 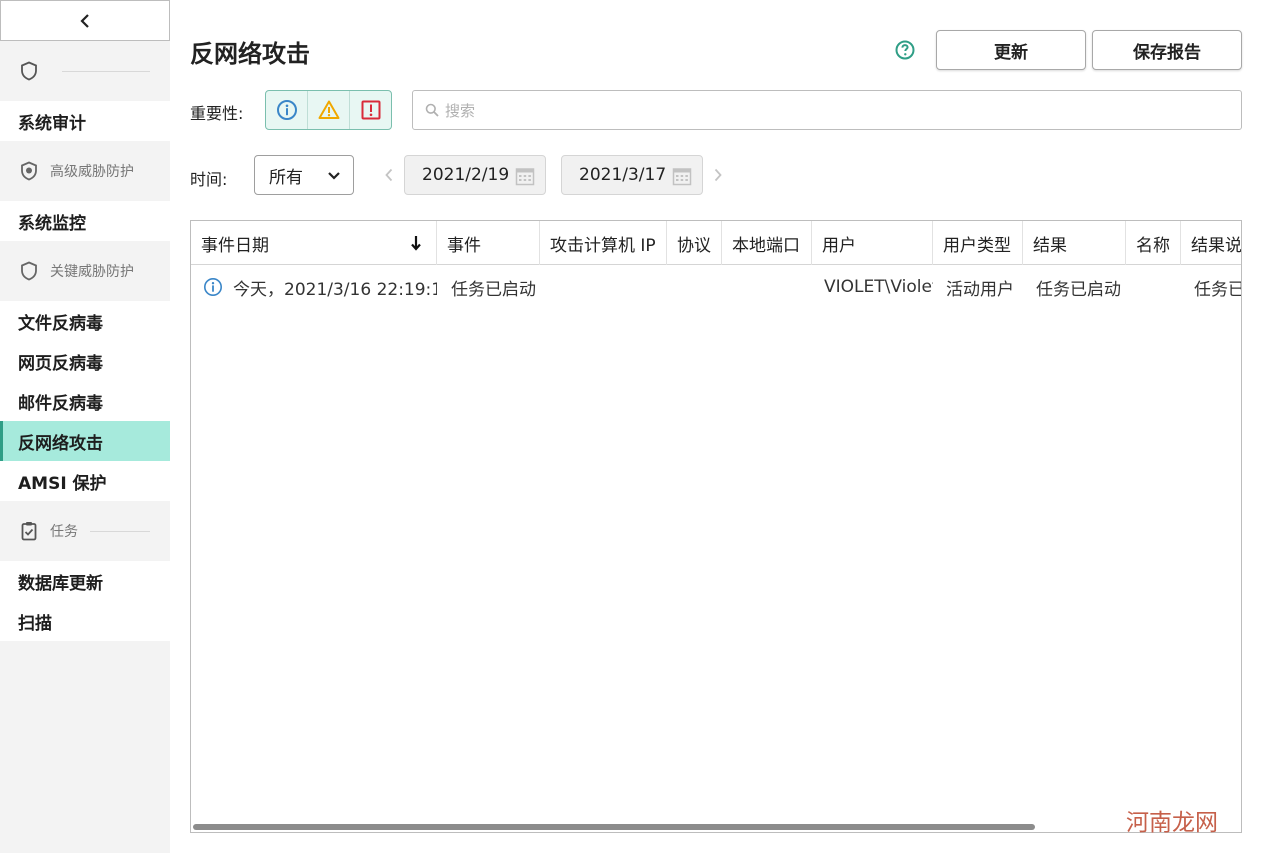 What do you see at coordinates (603, 243) in the screenshot?
I see `column-header-attacker-ip: 攻击计算机 IP` at bounding box center [603, 243].